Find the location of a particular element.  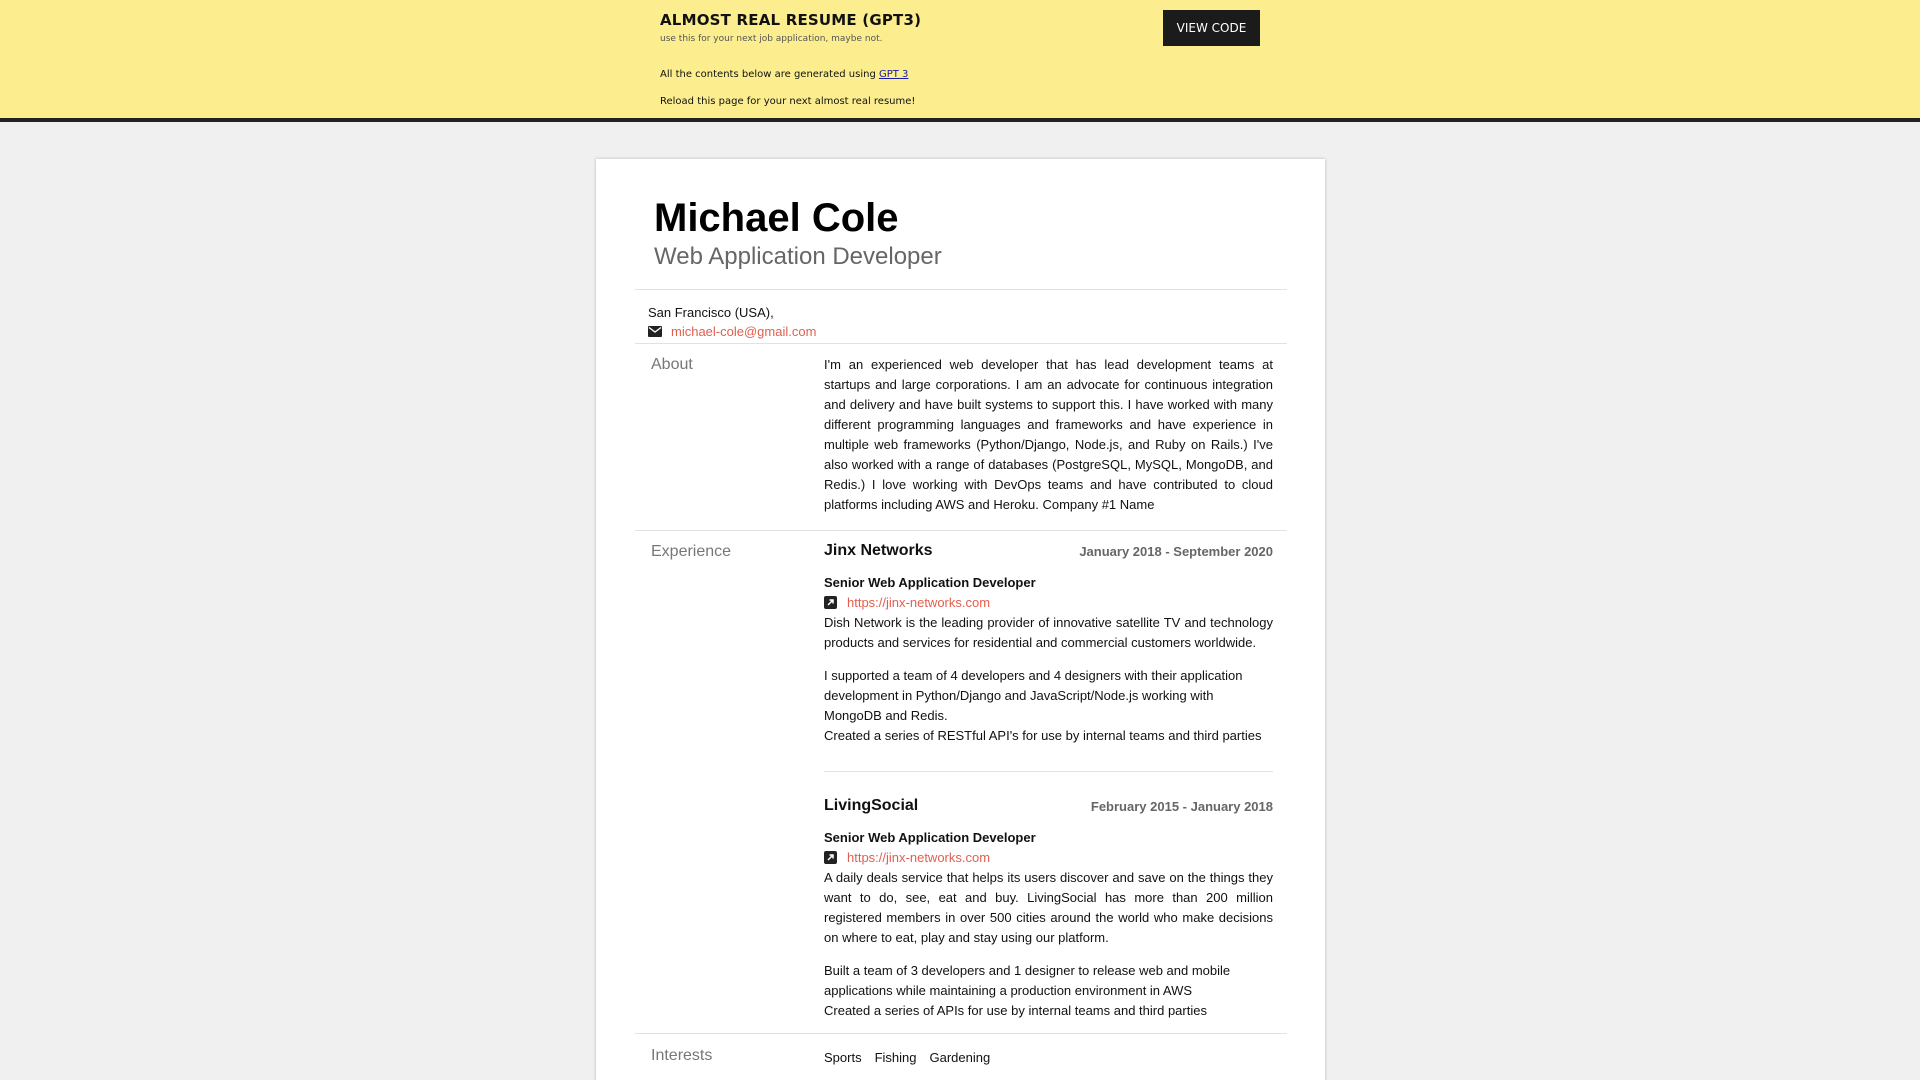

location: San Francisco (USA), is located at coordinates (711, 312).